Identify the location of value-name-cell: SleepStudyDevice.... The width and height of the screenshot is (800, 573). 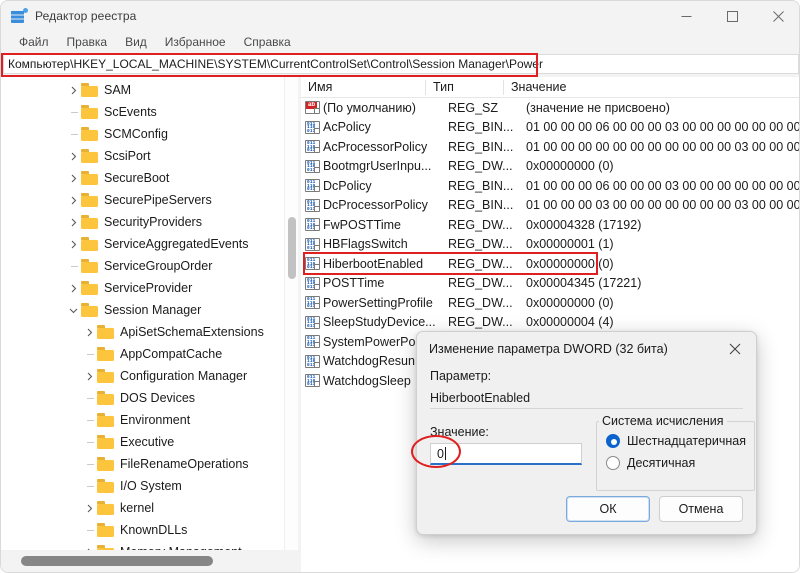
(379, 322).